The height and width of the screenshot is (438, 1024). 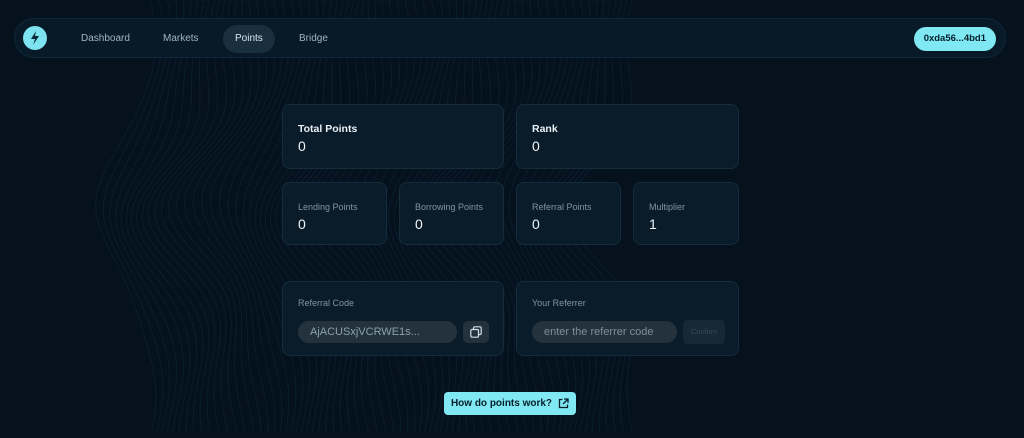 What do you see at coordinates (105, 39) in the screenshot?
I see `nav-dashboard: Dashboard` at bounding box center [105, 39].